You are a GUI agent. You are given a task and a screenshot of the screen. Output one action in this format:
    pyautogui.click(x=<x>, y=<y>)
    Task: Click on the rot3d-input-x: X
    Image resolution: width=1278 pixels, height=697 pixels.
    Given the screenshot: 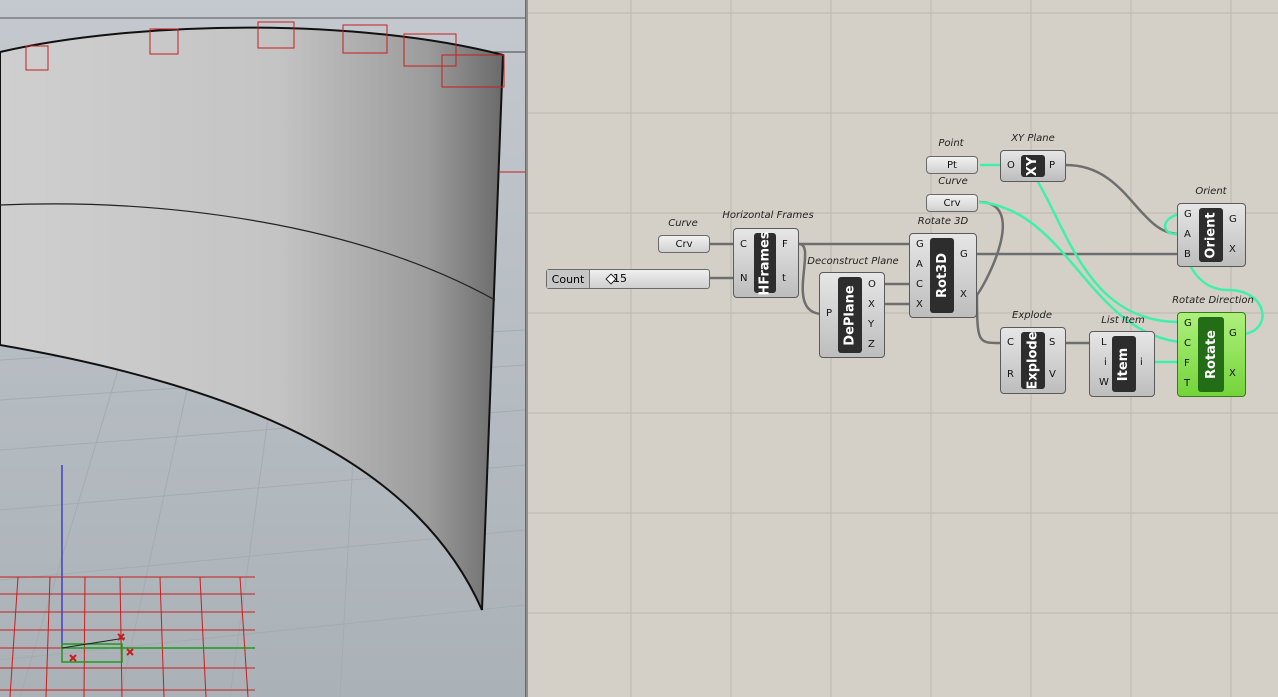 What is the action you would take?
    pyautogui.click(x=919, y=304)
    